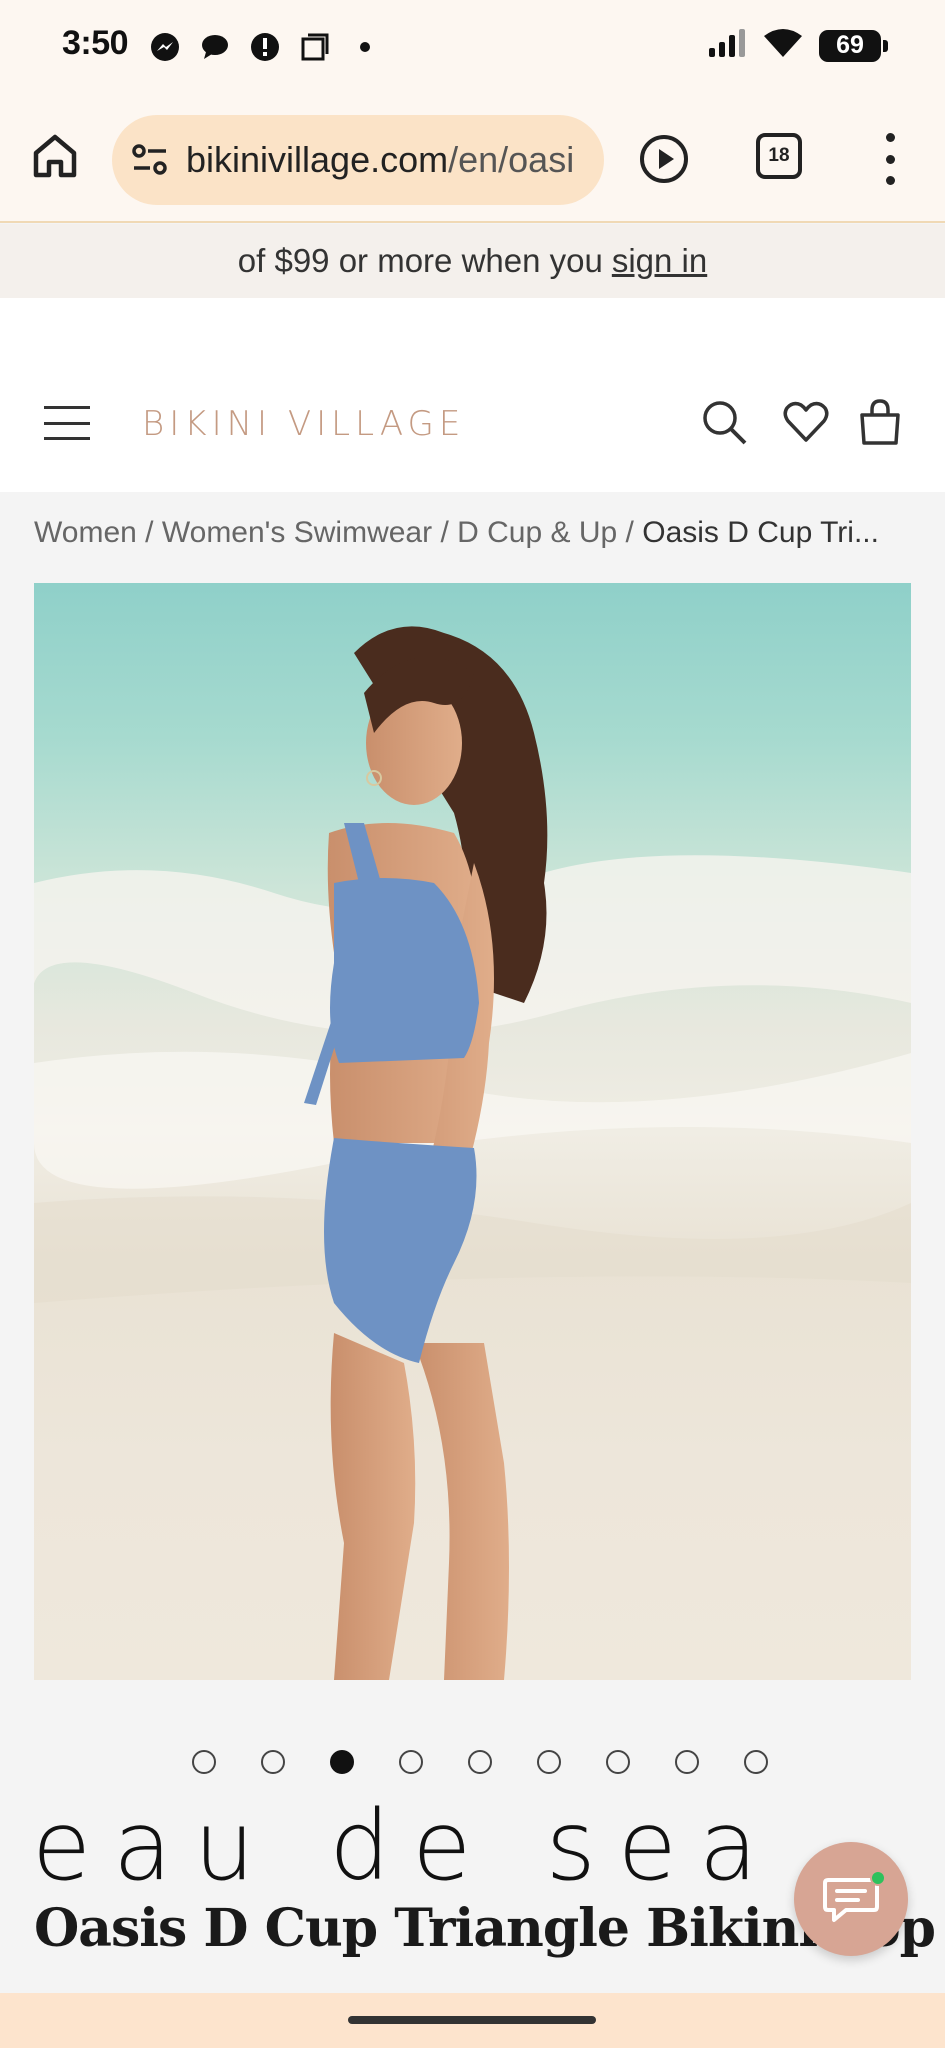 This screenshot has height=2048, width=945. What do you see at coordinates (806, 422) in the screenshot?
I see `wishlist-heart-icon` at bounding box center [806, 422].